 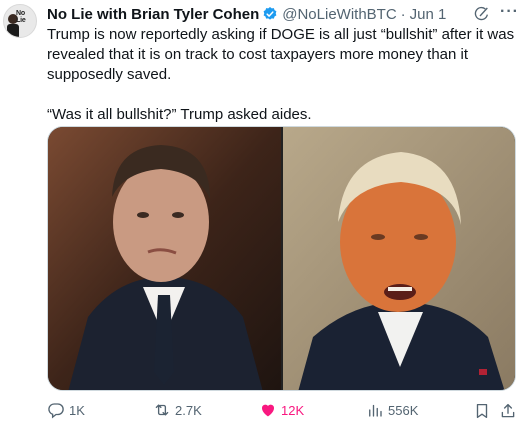 I want to click on like-count: 12K, so click(x=293, y=410).